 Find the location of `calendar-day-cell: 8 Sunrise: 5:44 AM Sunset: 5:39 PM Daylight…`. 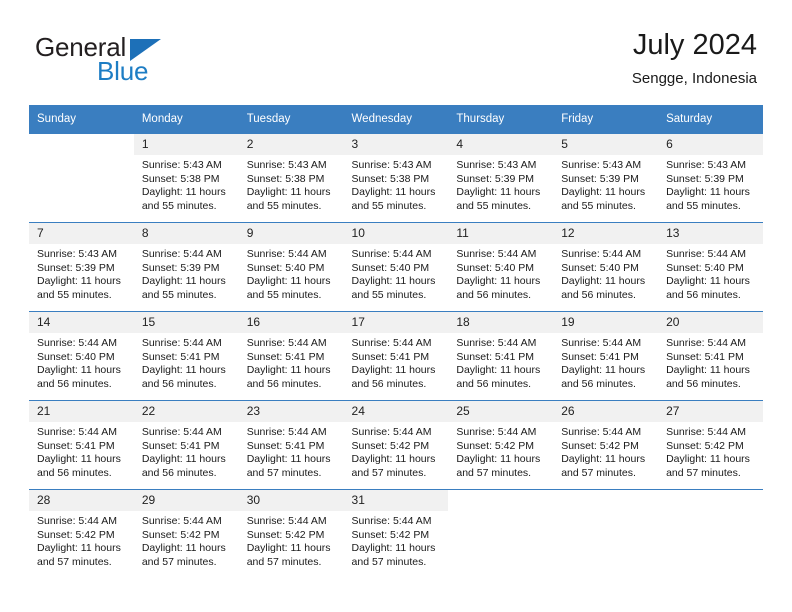

calendar-day-cell: 8 Sunrise: 5:44 AM Sunset: 5:39 PM Daylight… is located at coordinates (186, 267).